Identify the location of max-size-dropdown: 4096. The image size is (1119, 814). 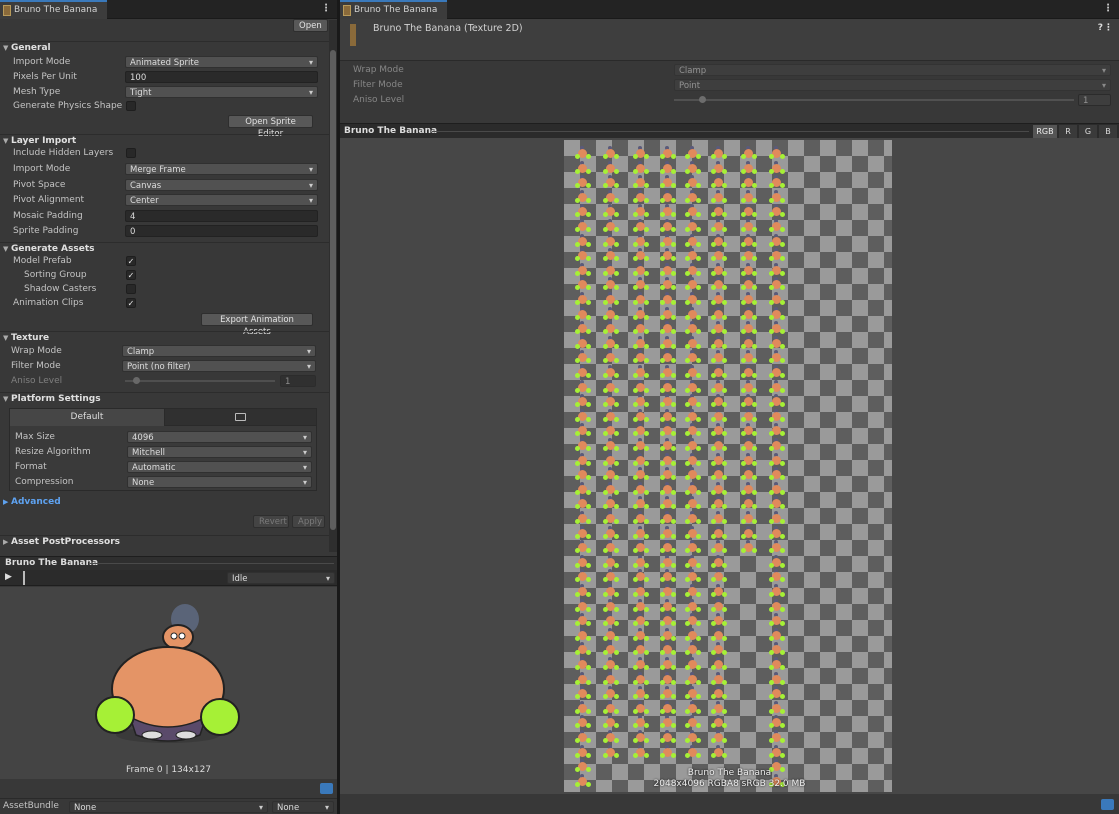
(219, 437).